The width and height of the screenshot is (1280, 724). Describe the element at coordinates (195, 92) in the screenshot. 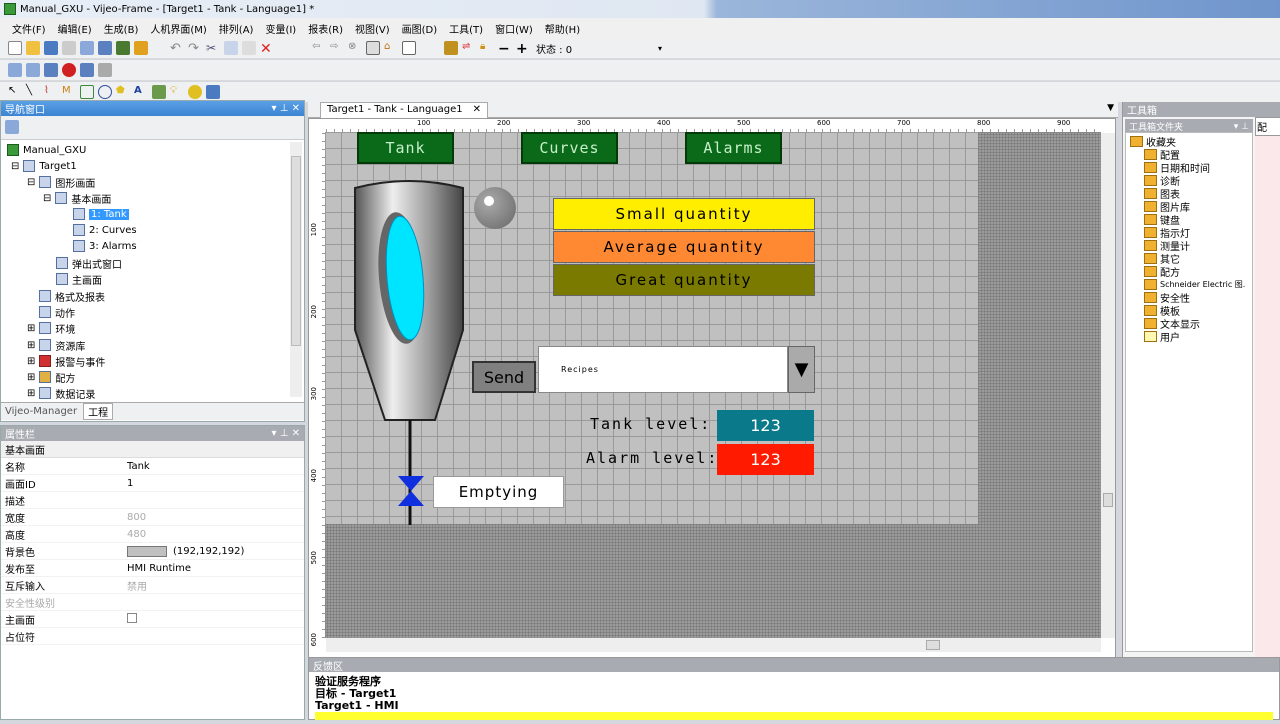

I see `switch-icon` at that location.